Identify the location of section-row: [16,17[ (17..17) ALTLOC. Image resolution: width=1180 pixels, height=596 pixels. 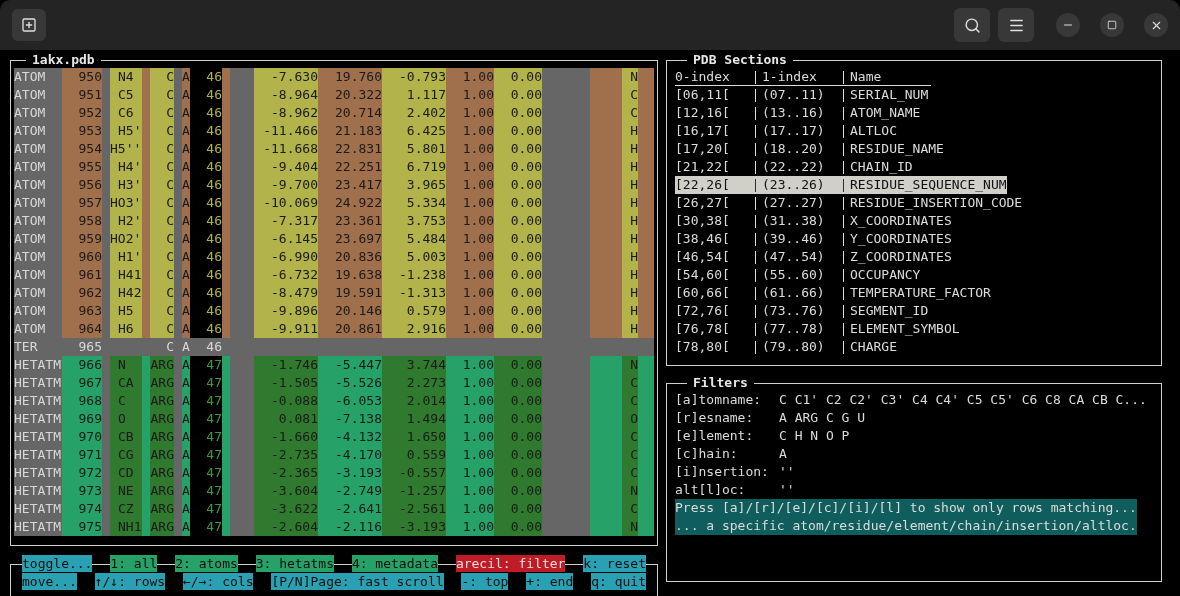
(786, 131).